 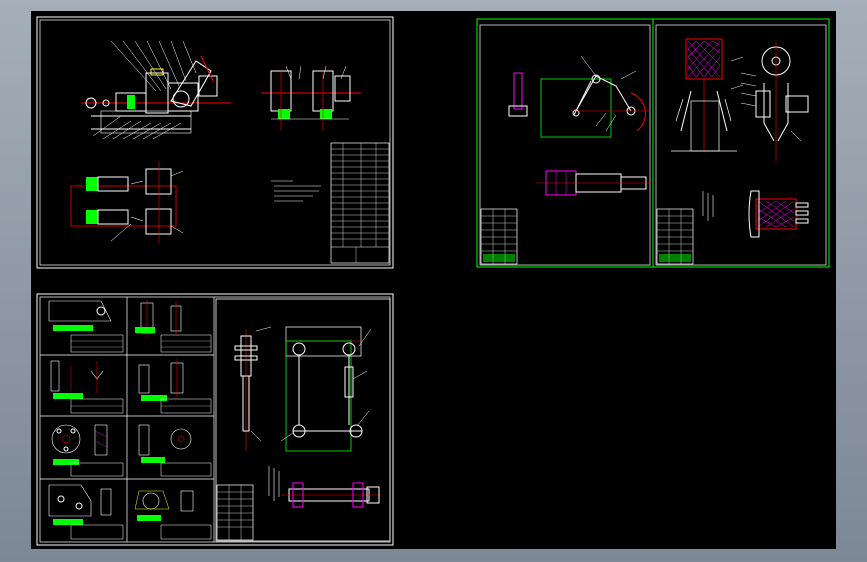 I want to click on linkage-side-view, so click(x=253, y=388).